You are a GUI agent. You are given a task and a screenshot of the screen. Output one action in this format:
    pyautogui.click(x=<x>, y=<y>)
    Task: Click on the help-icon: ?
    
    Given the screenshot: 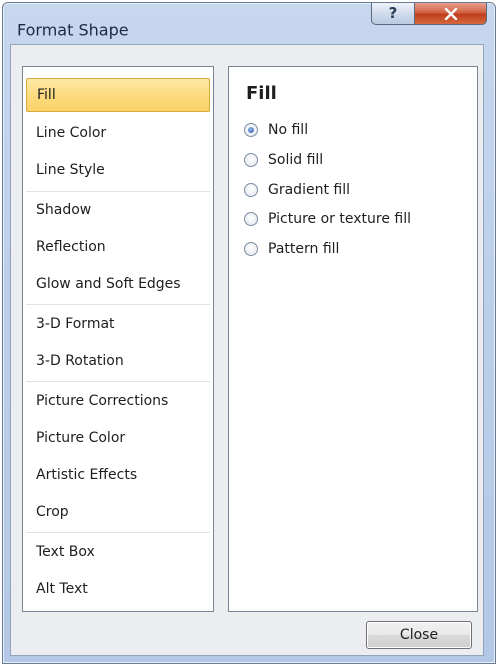 What is the action you would take?
    pyautogui.click(x=393, y=13)
    